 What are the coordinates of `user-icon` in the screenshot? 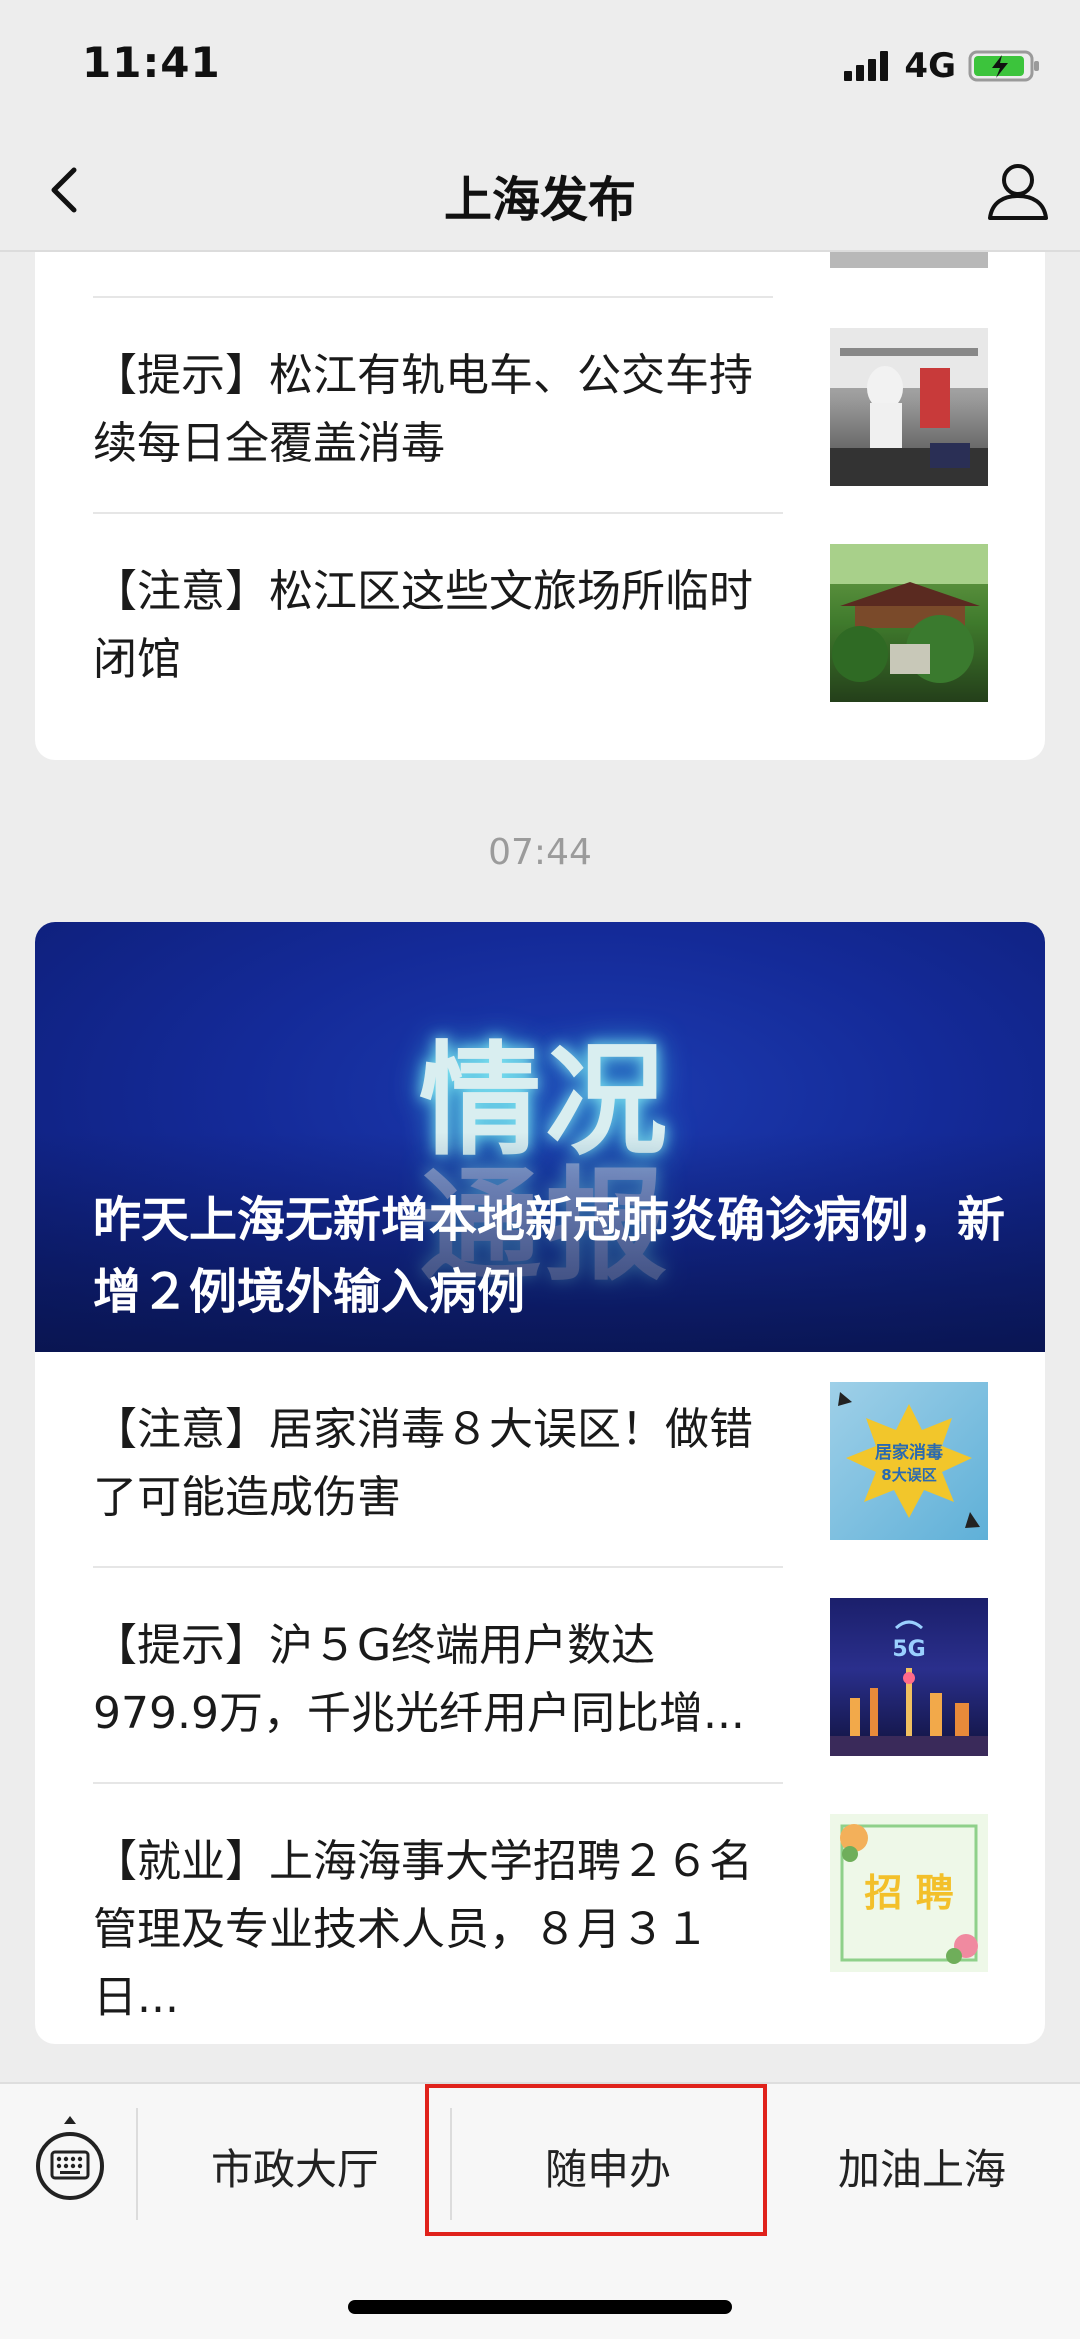 It's located at (1018, 190).